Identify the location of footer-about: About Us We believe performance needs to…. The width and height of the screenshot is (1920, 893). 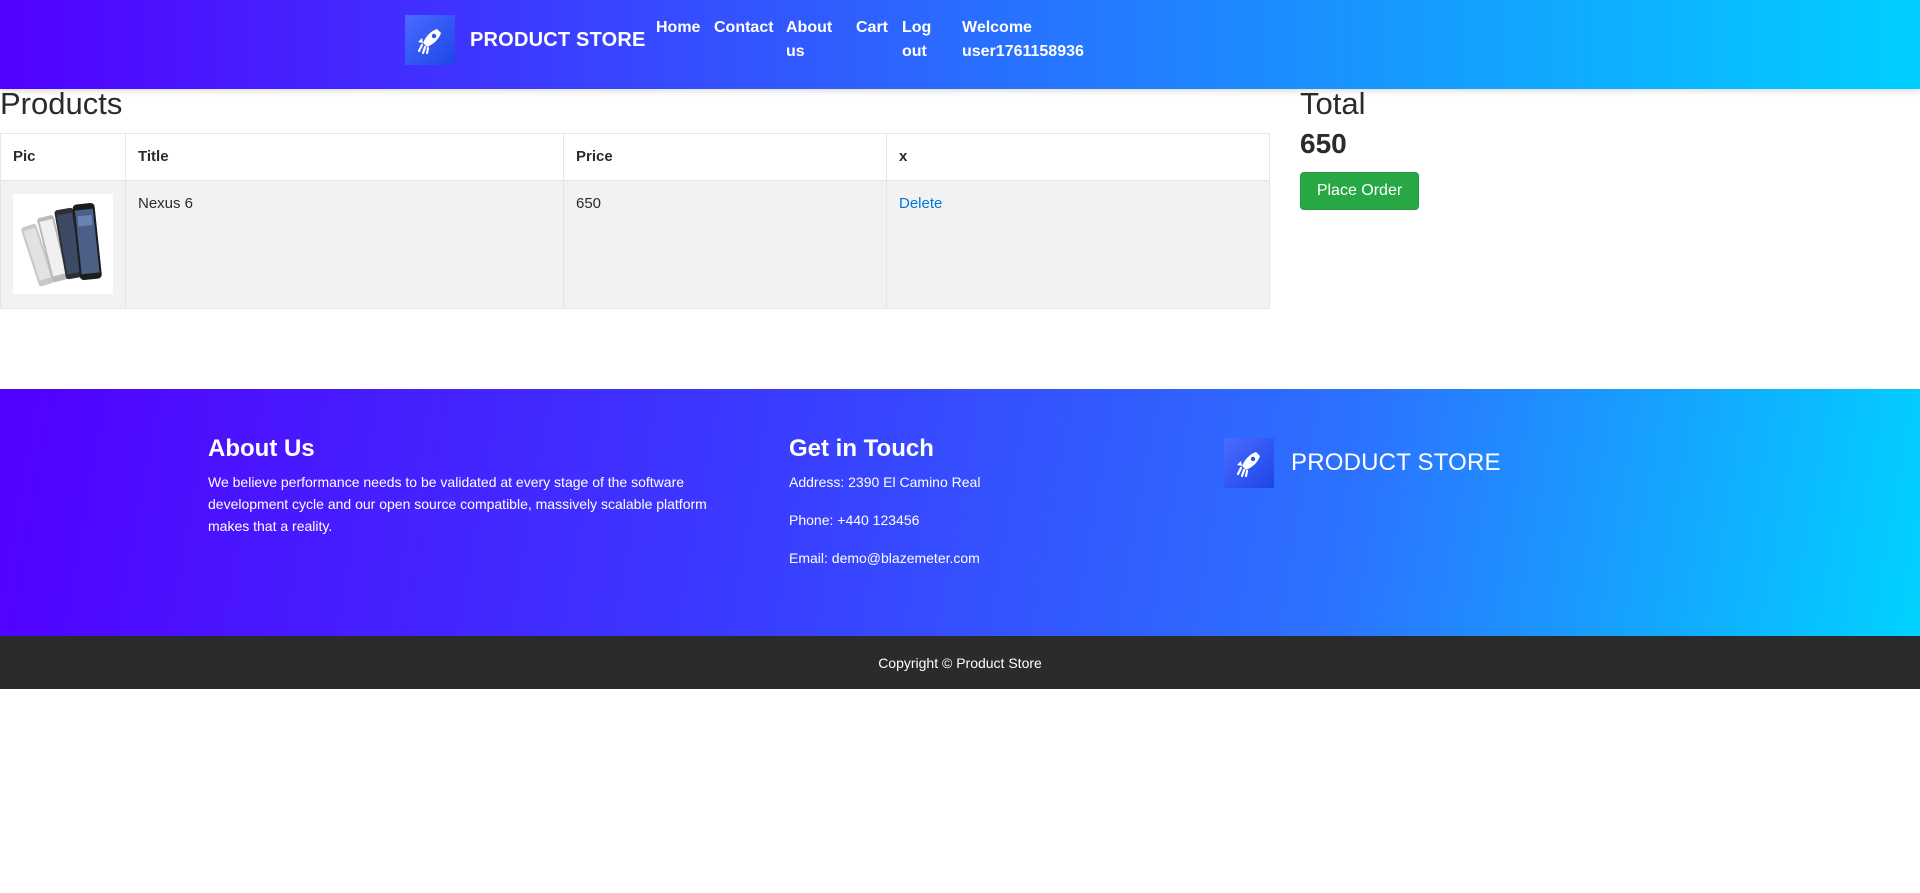
(468, 486).